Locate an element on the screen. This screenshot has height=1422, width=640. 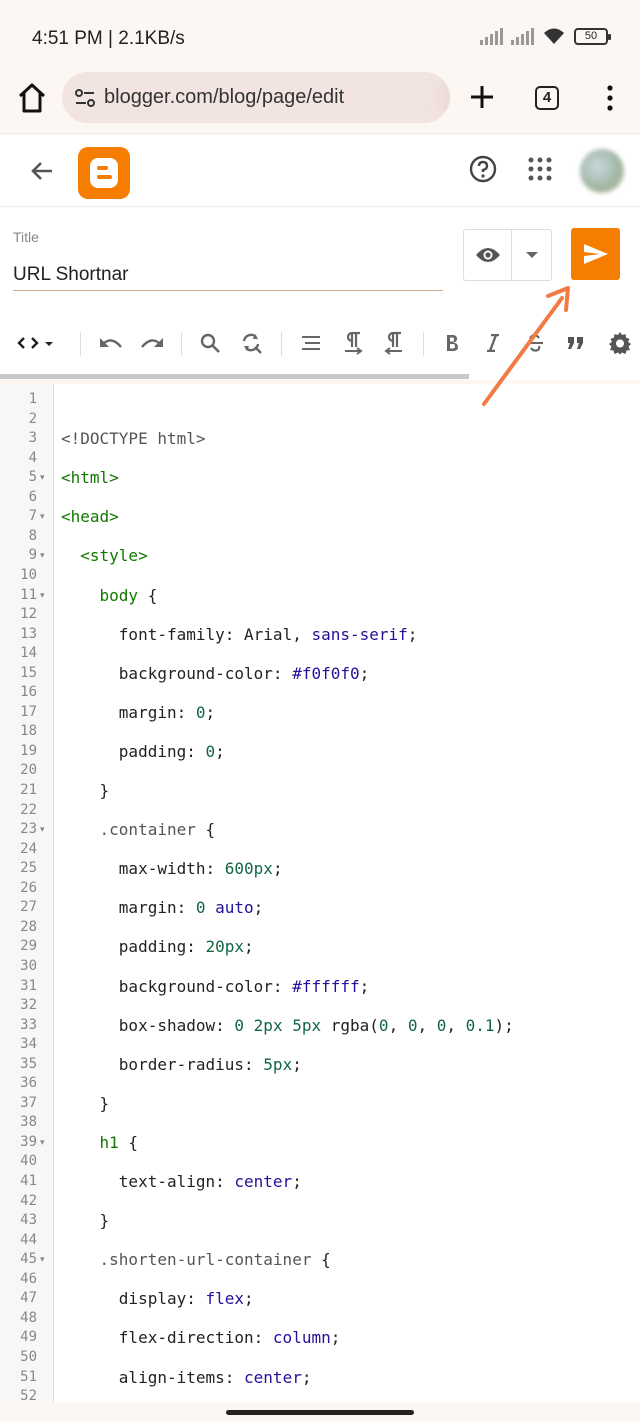
format-align-button is located at coordinates (311, 343).